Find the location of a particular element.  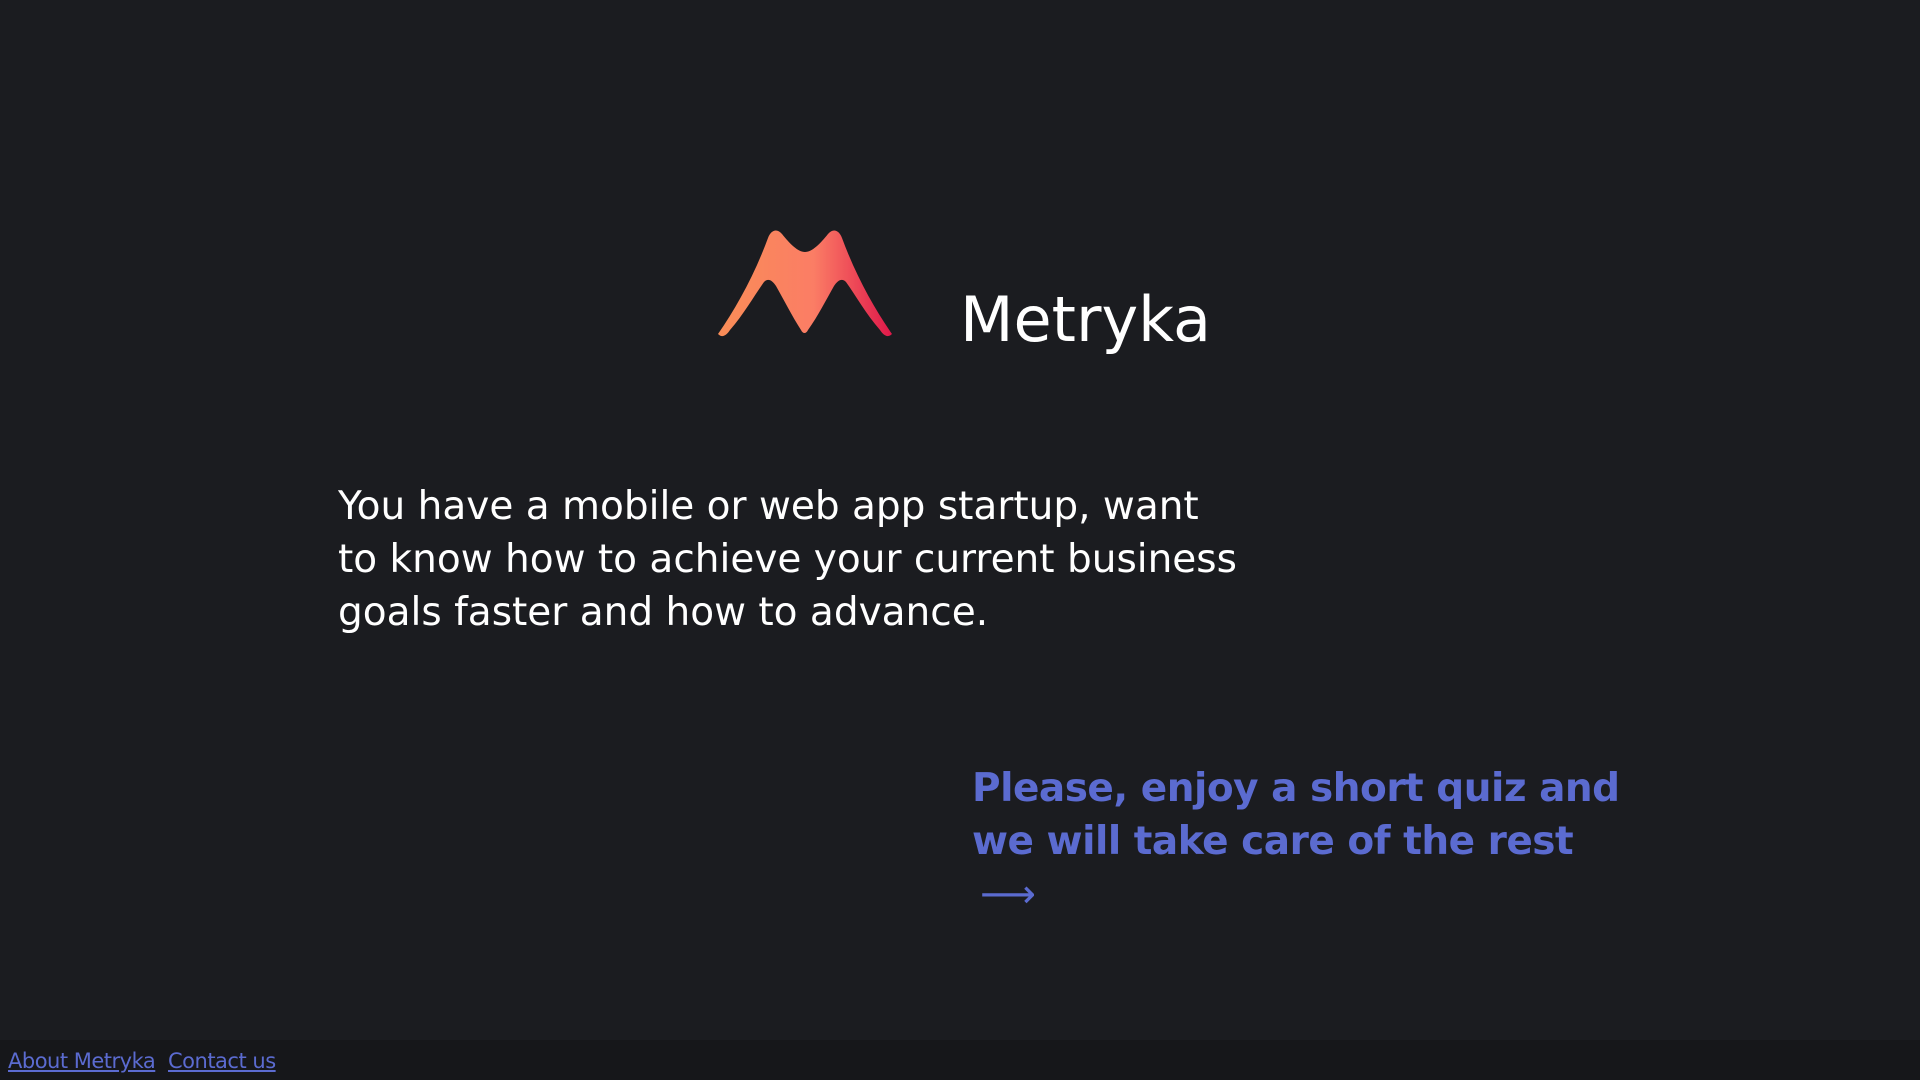

arrow-right-icon: ⟶ is located at coordinates (1008, 894).